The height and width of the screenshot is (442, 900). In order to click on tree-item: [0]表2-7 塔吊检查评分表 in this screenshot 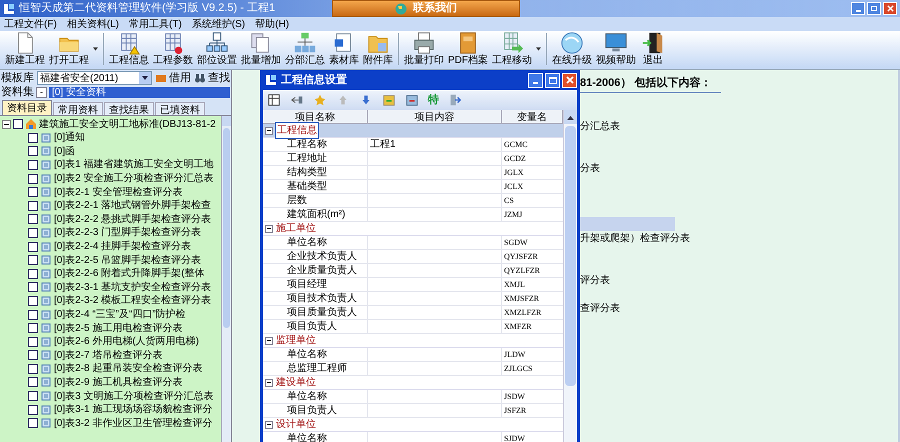, I will do `click(108, 355)`.